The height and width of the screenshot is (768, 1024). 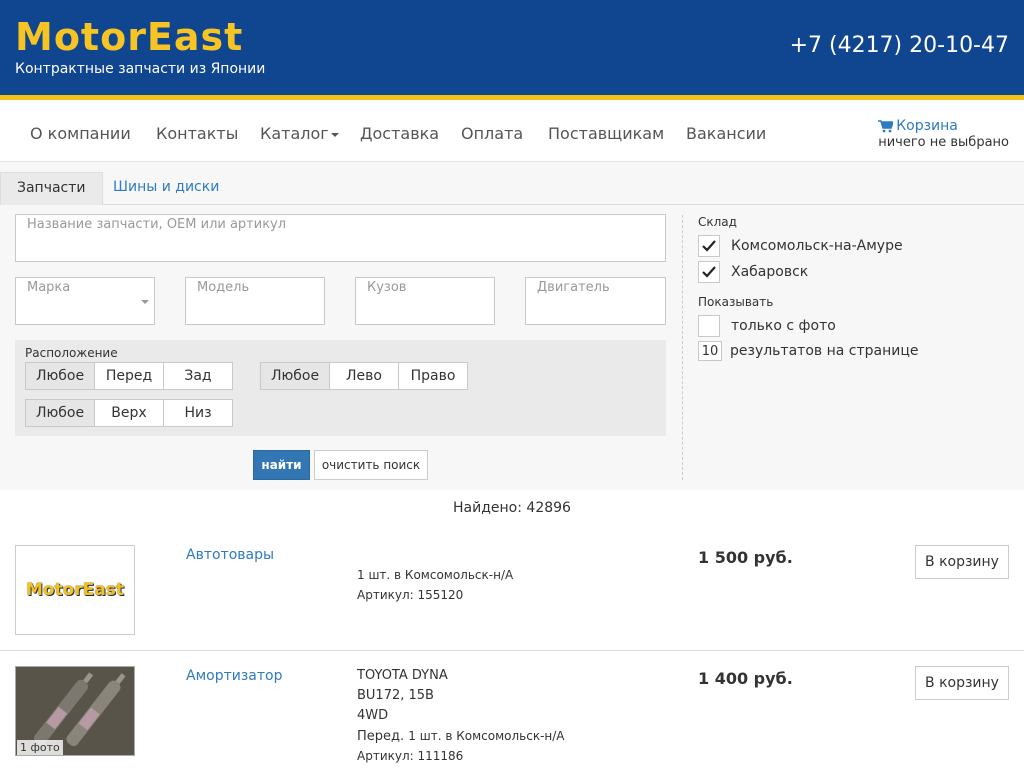 I want to click on item-thumbnail: MotorEast, so click(x=75, y=590).